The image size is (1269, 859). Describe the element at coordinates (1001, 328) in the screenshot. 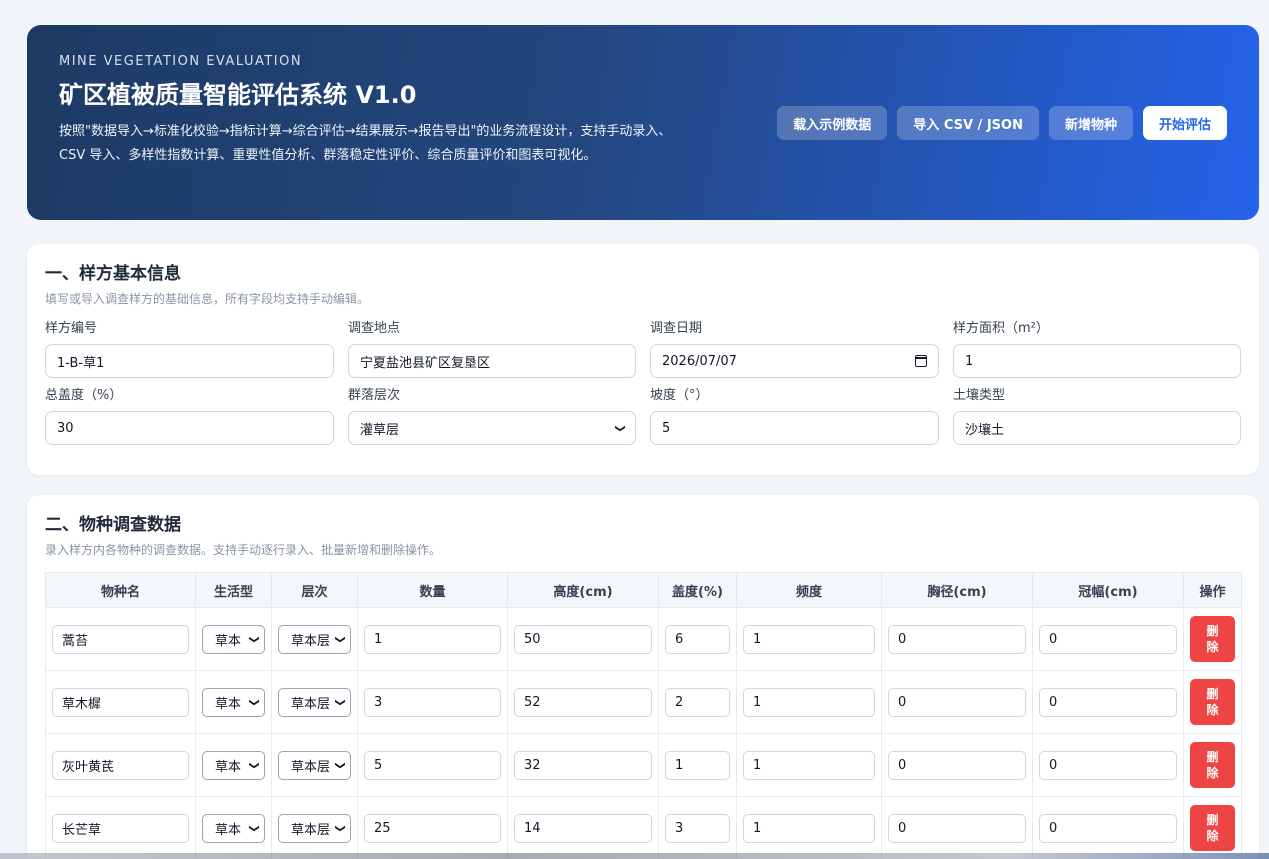

I see `field-label: 样方面积（m²）` at that location.